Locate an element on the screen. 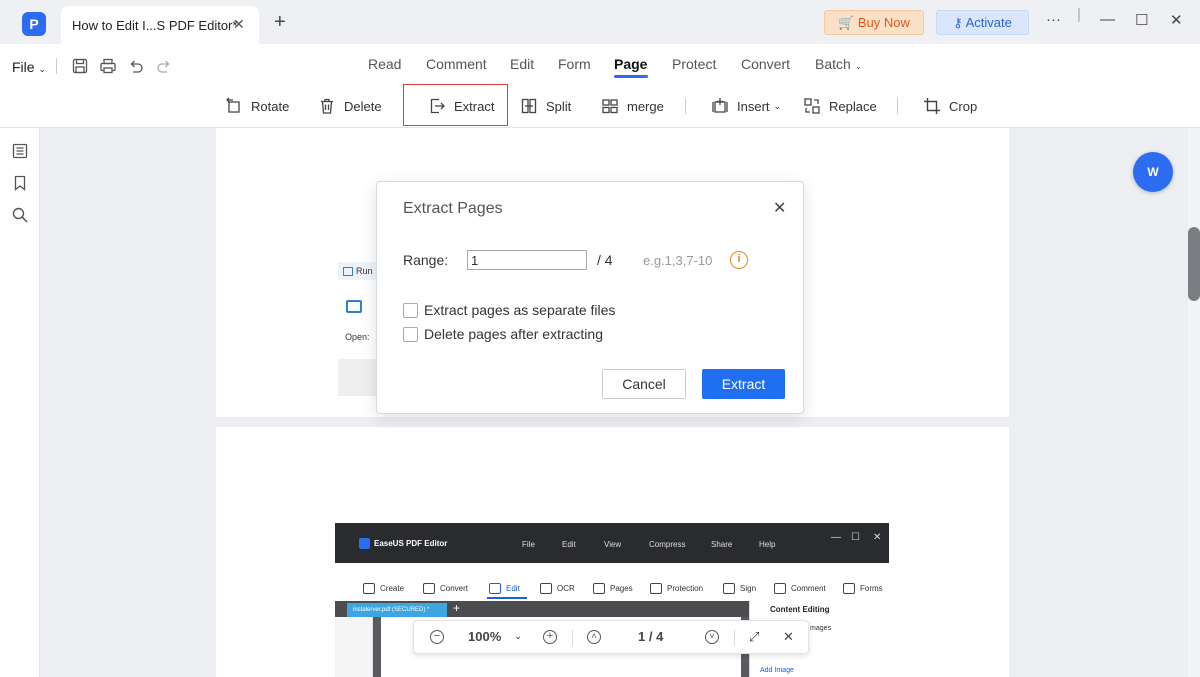  crop-button: Crop is located at coordinates (950, 106).